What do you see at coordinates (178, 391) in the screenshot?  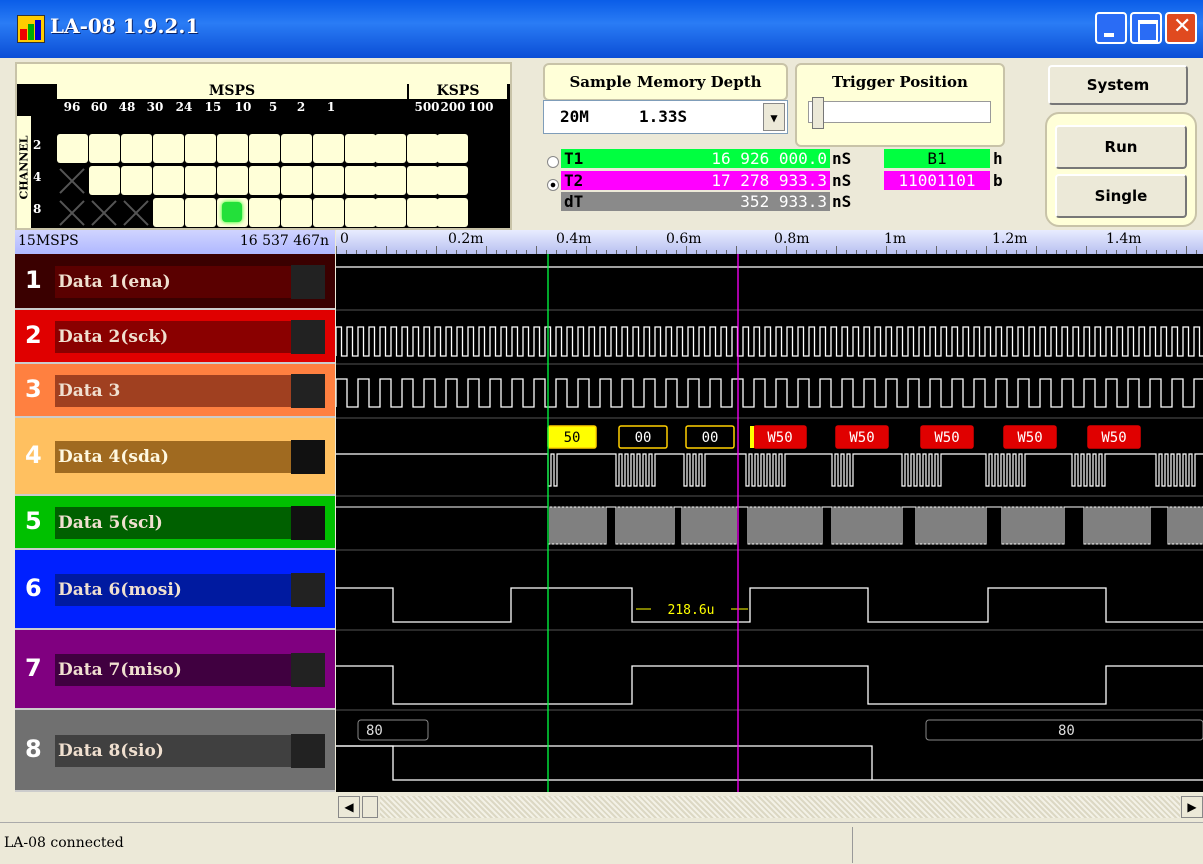 I see `channel-name: Data 3` at bounding box center [178, 391].